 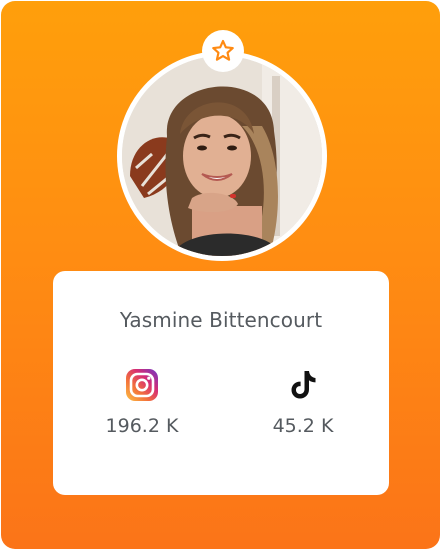 I want to click on star-badge, so click(x=223, y=51).